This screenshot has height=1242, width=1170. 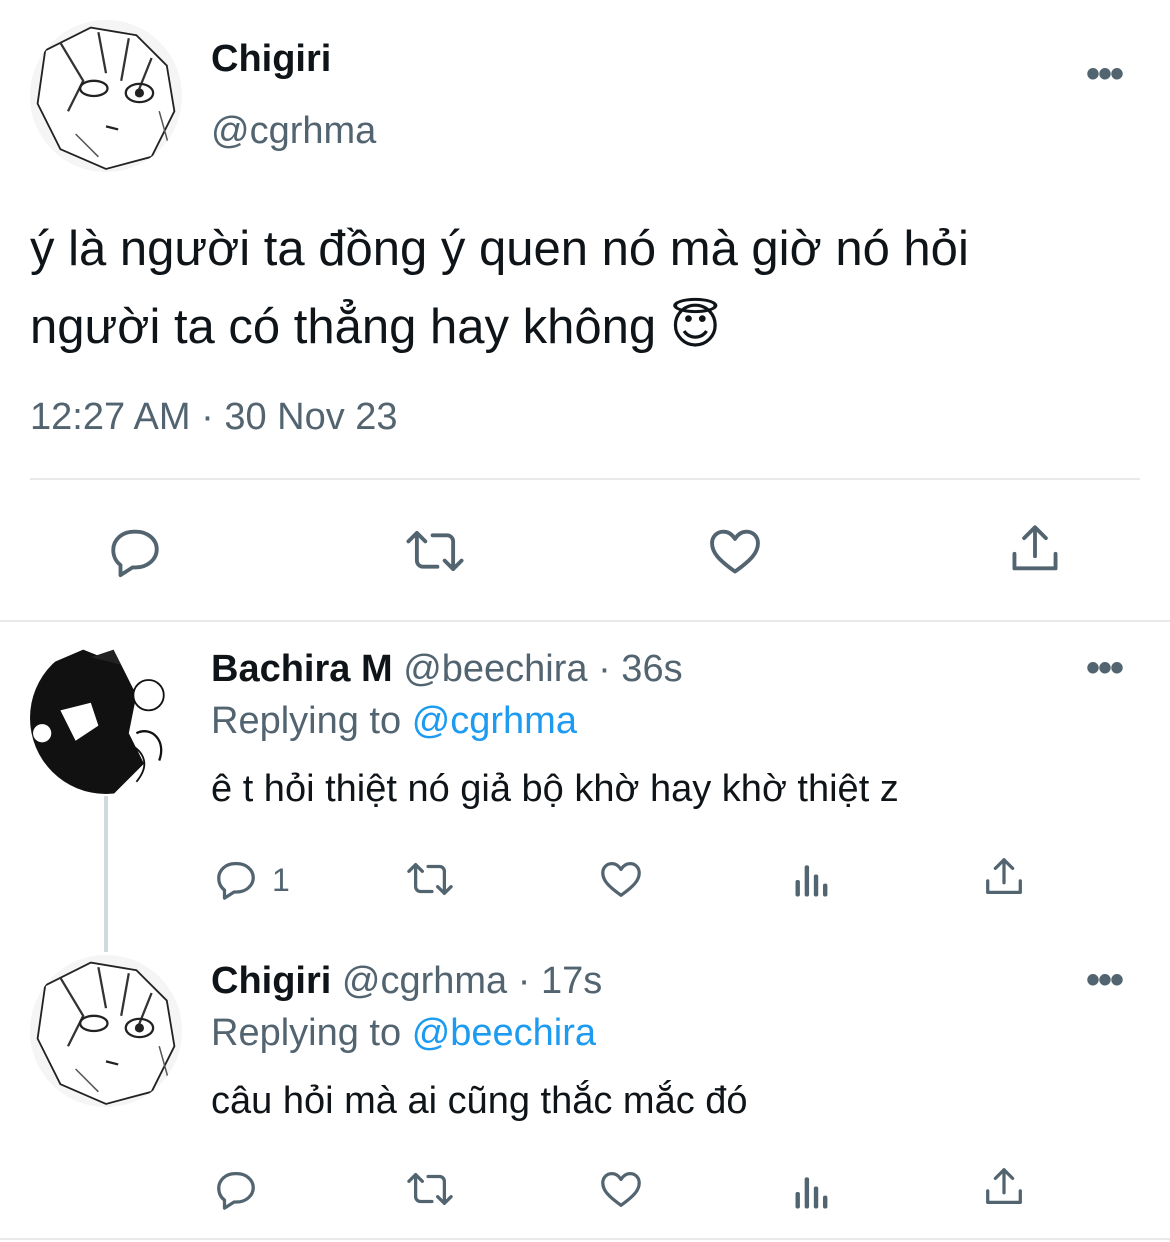 I want to click on replying-to: Replying to @cgrhma, so click(x=394, y=721).